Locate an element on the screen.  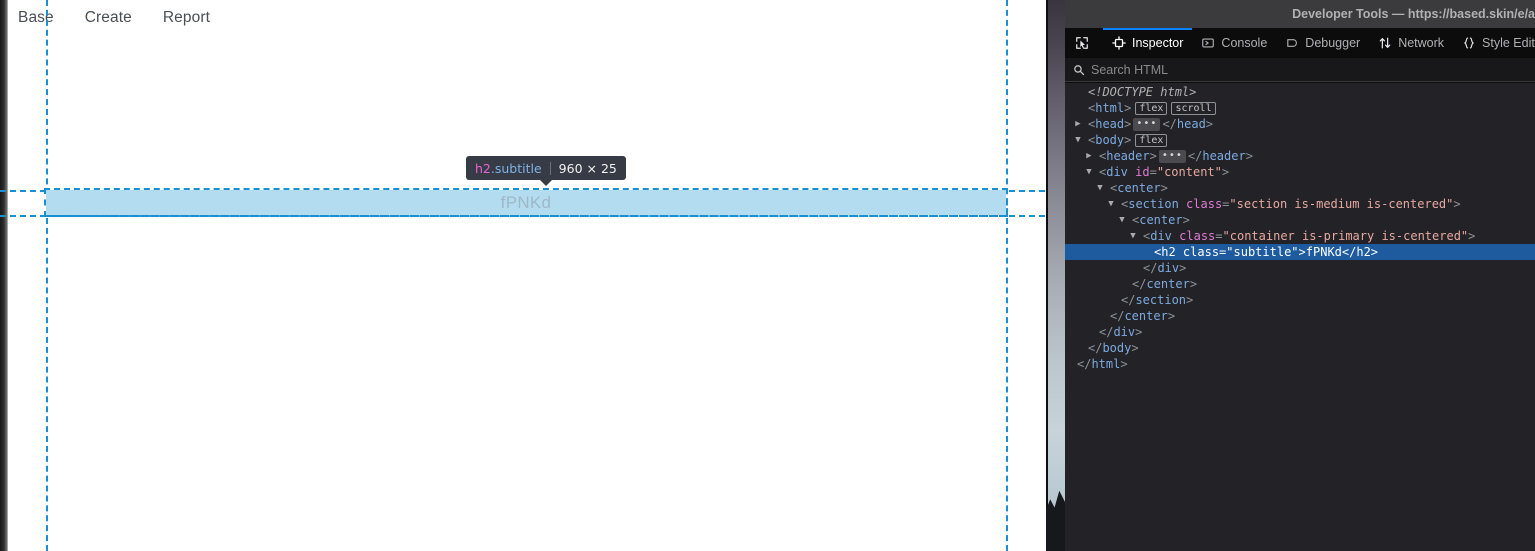
devtools-window-title: Developer Tools — https://based.skin/e/a is located at coordinates (1413, 14).